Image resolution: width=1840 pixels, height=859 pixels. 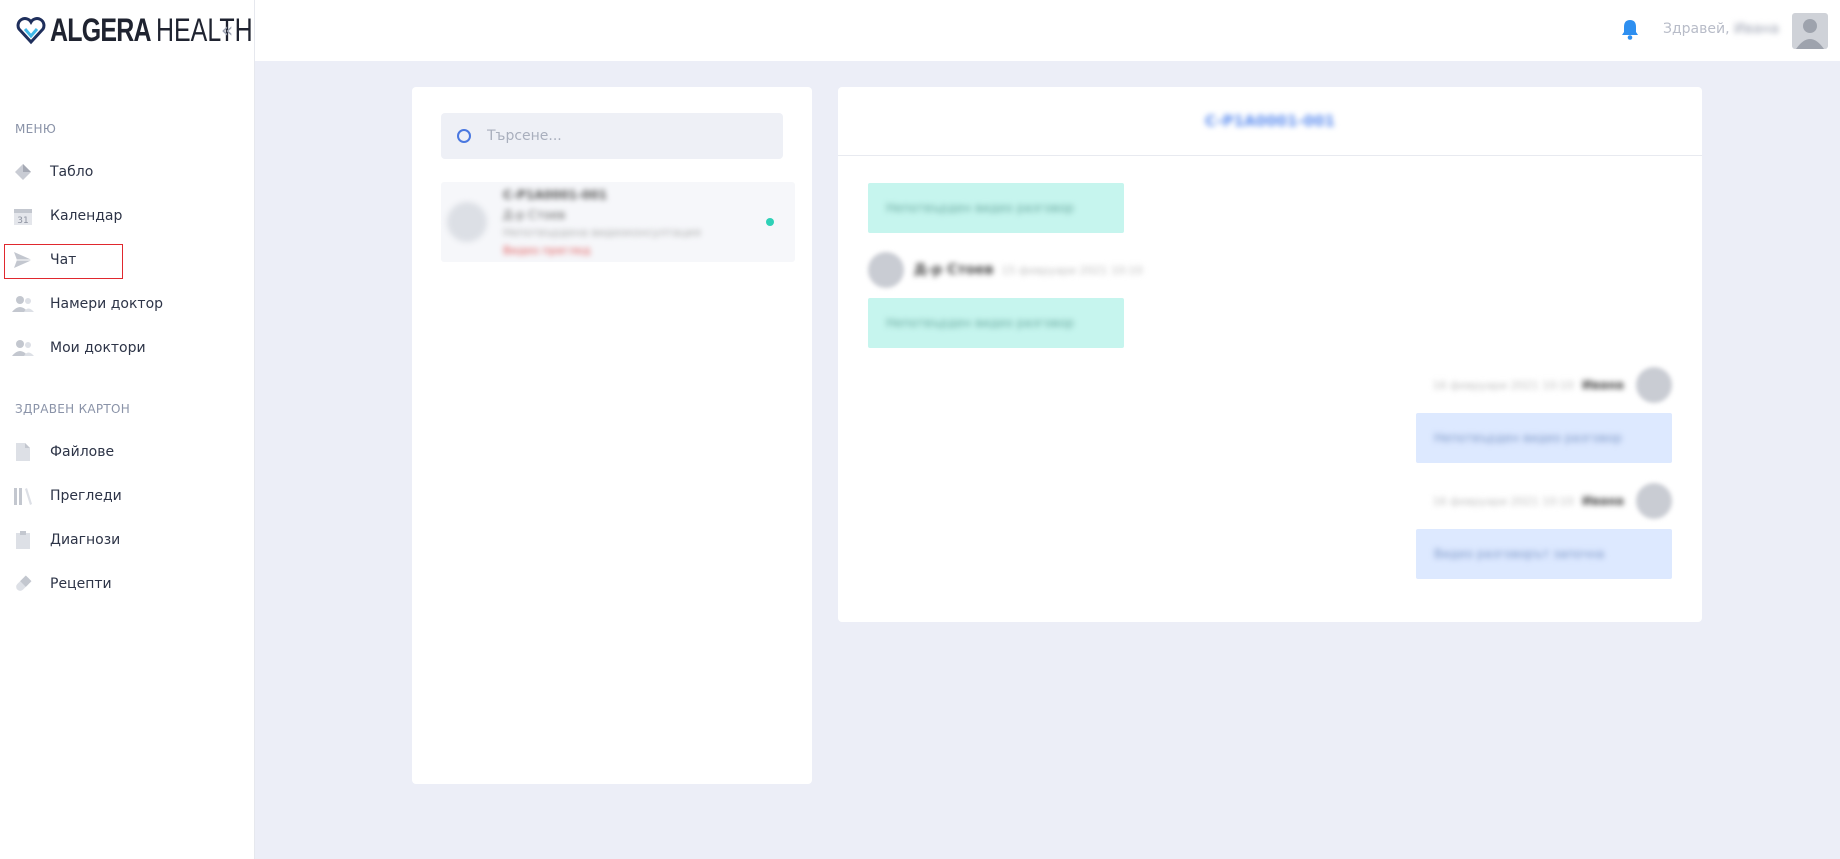 What do you see at coordinates (464, 136) in the screenshot?
I see `search-icon` at bounding box center [464, 136].